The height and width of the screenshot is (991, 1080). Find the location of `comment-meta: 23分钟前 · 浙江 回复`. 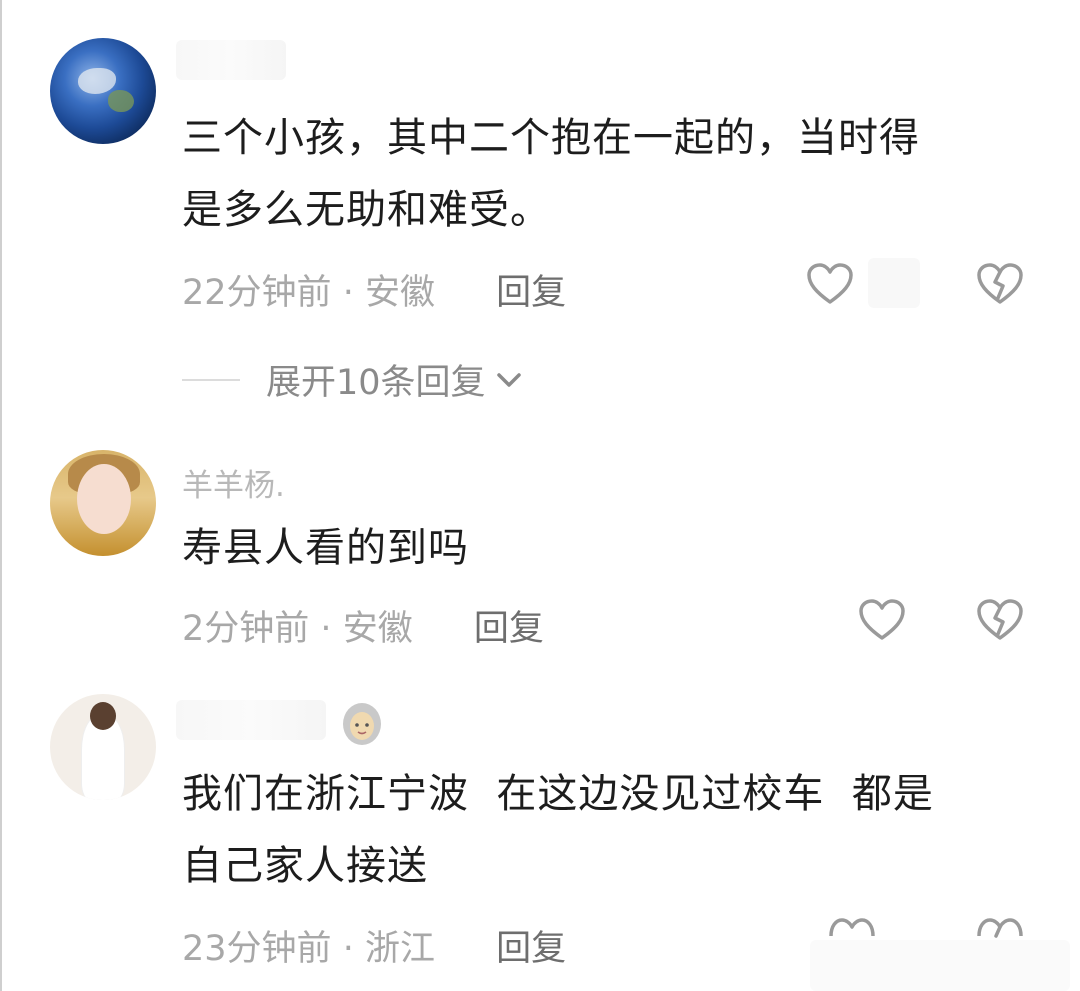

comment-meta: 23分钟前 · 浙江 回复 is located at coordinates (374, 945).